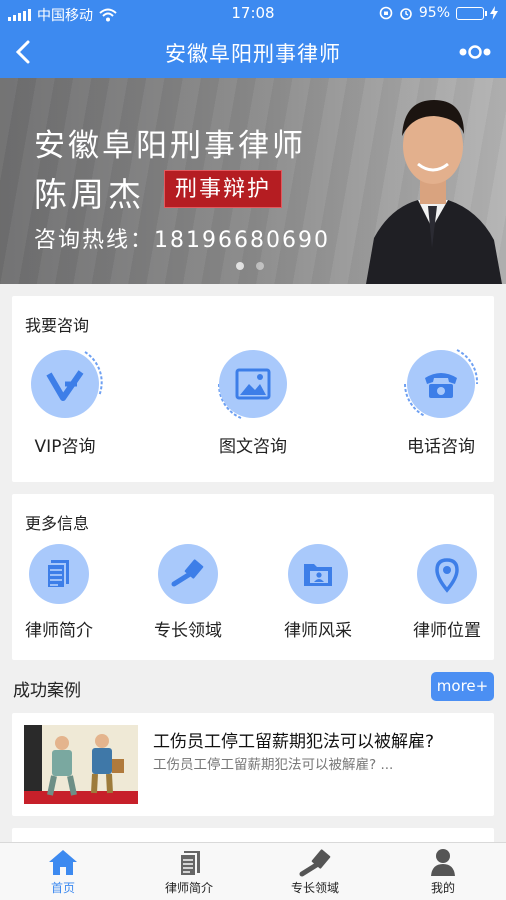 The image size is (506, 900). Describe the element at coordinates (65, 447) in the screenshot. I see `vip-consult-label: VIP咨询` at that location.